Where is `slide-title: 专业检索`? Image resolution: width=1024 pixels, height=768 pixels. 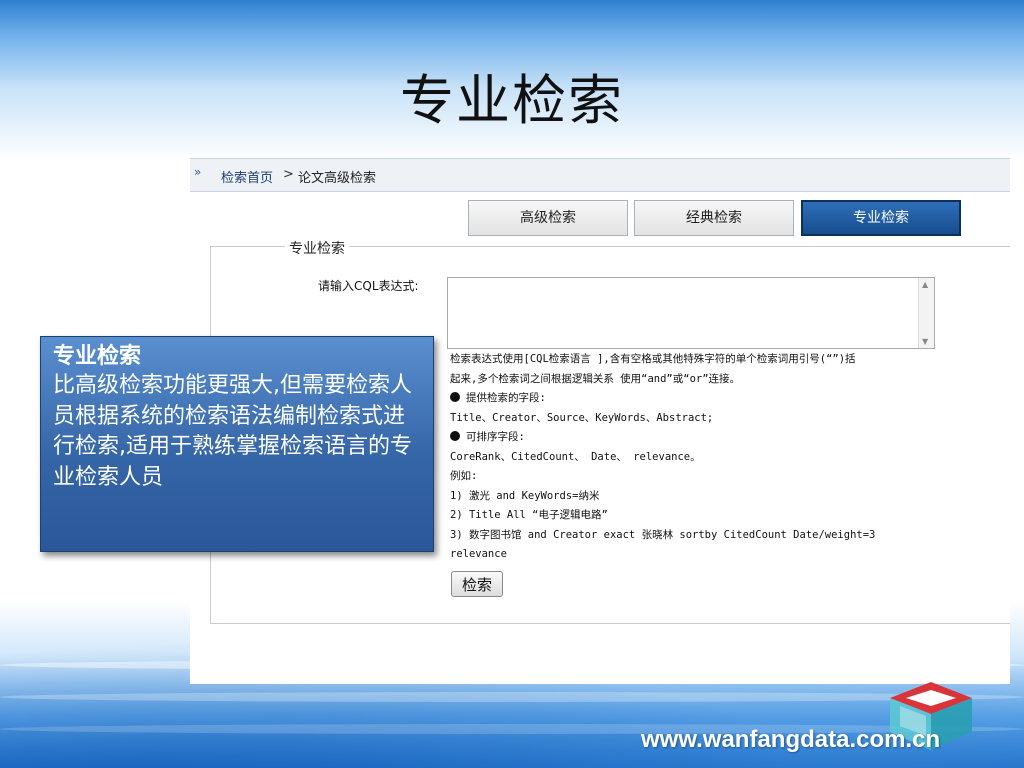
slide-title: 专业检索 is located at coordinates (512, 100).